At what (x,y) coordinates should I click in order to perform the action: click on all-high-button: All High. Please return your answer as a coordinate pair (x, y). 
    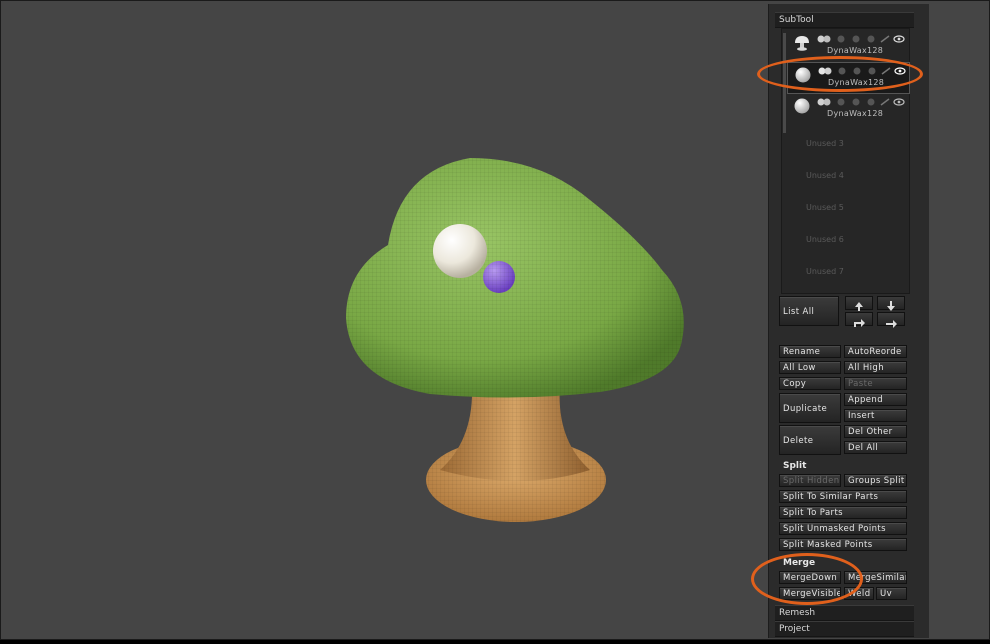
    Looking at the image, I should click on (875, 367).